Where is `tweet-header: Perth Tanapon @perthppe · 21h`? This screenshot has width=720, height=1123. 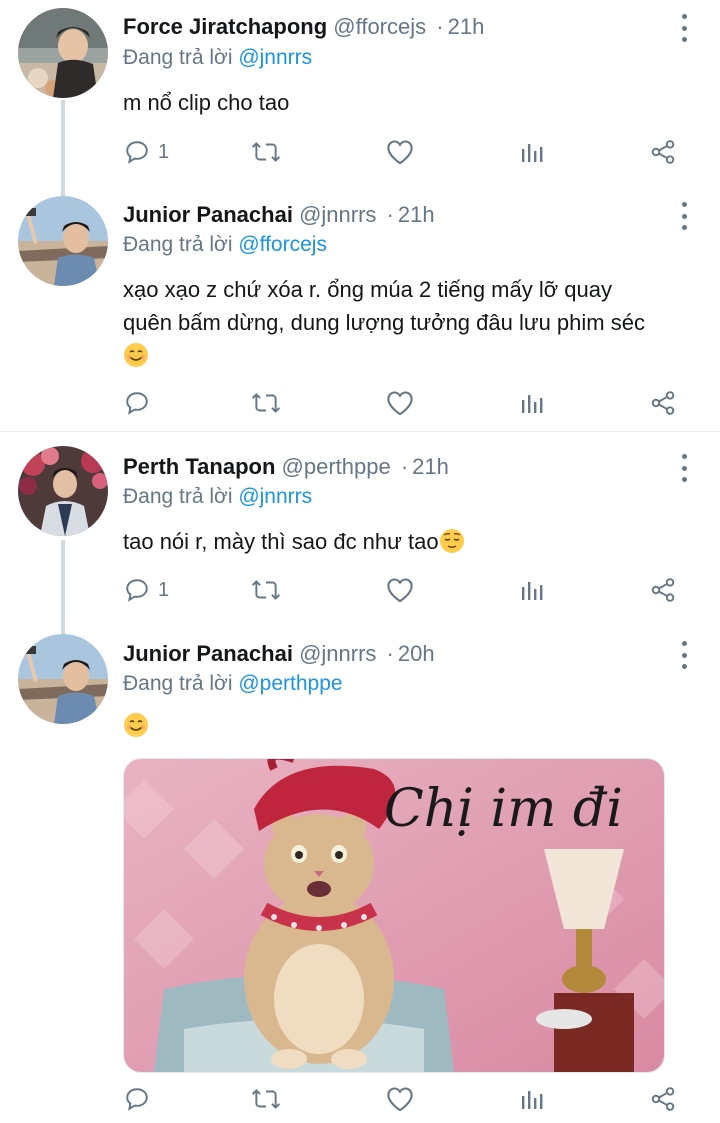 tweet-header: Perth Tanapon @perthppe · 21h is located at coordinates (286, 467).